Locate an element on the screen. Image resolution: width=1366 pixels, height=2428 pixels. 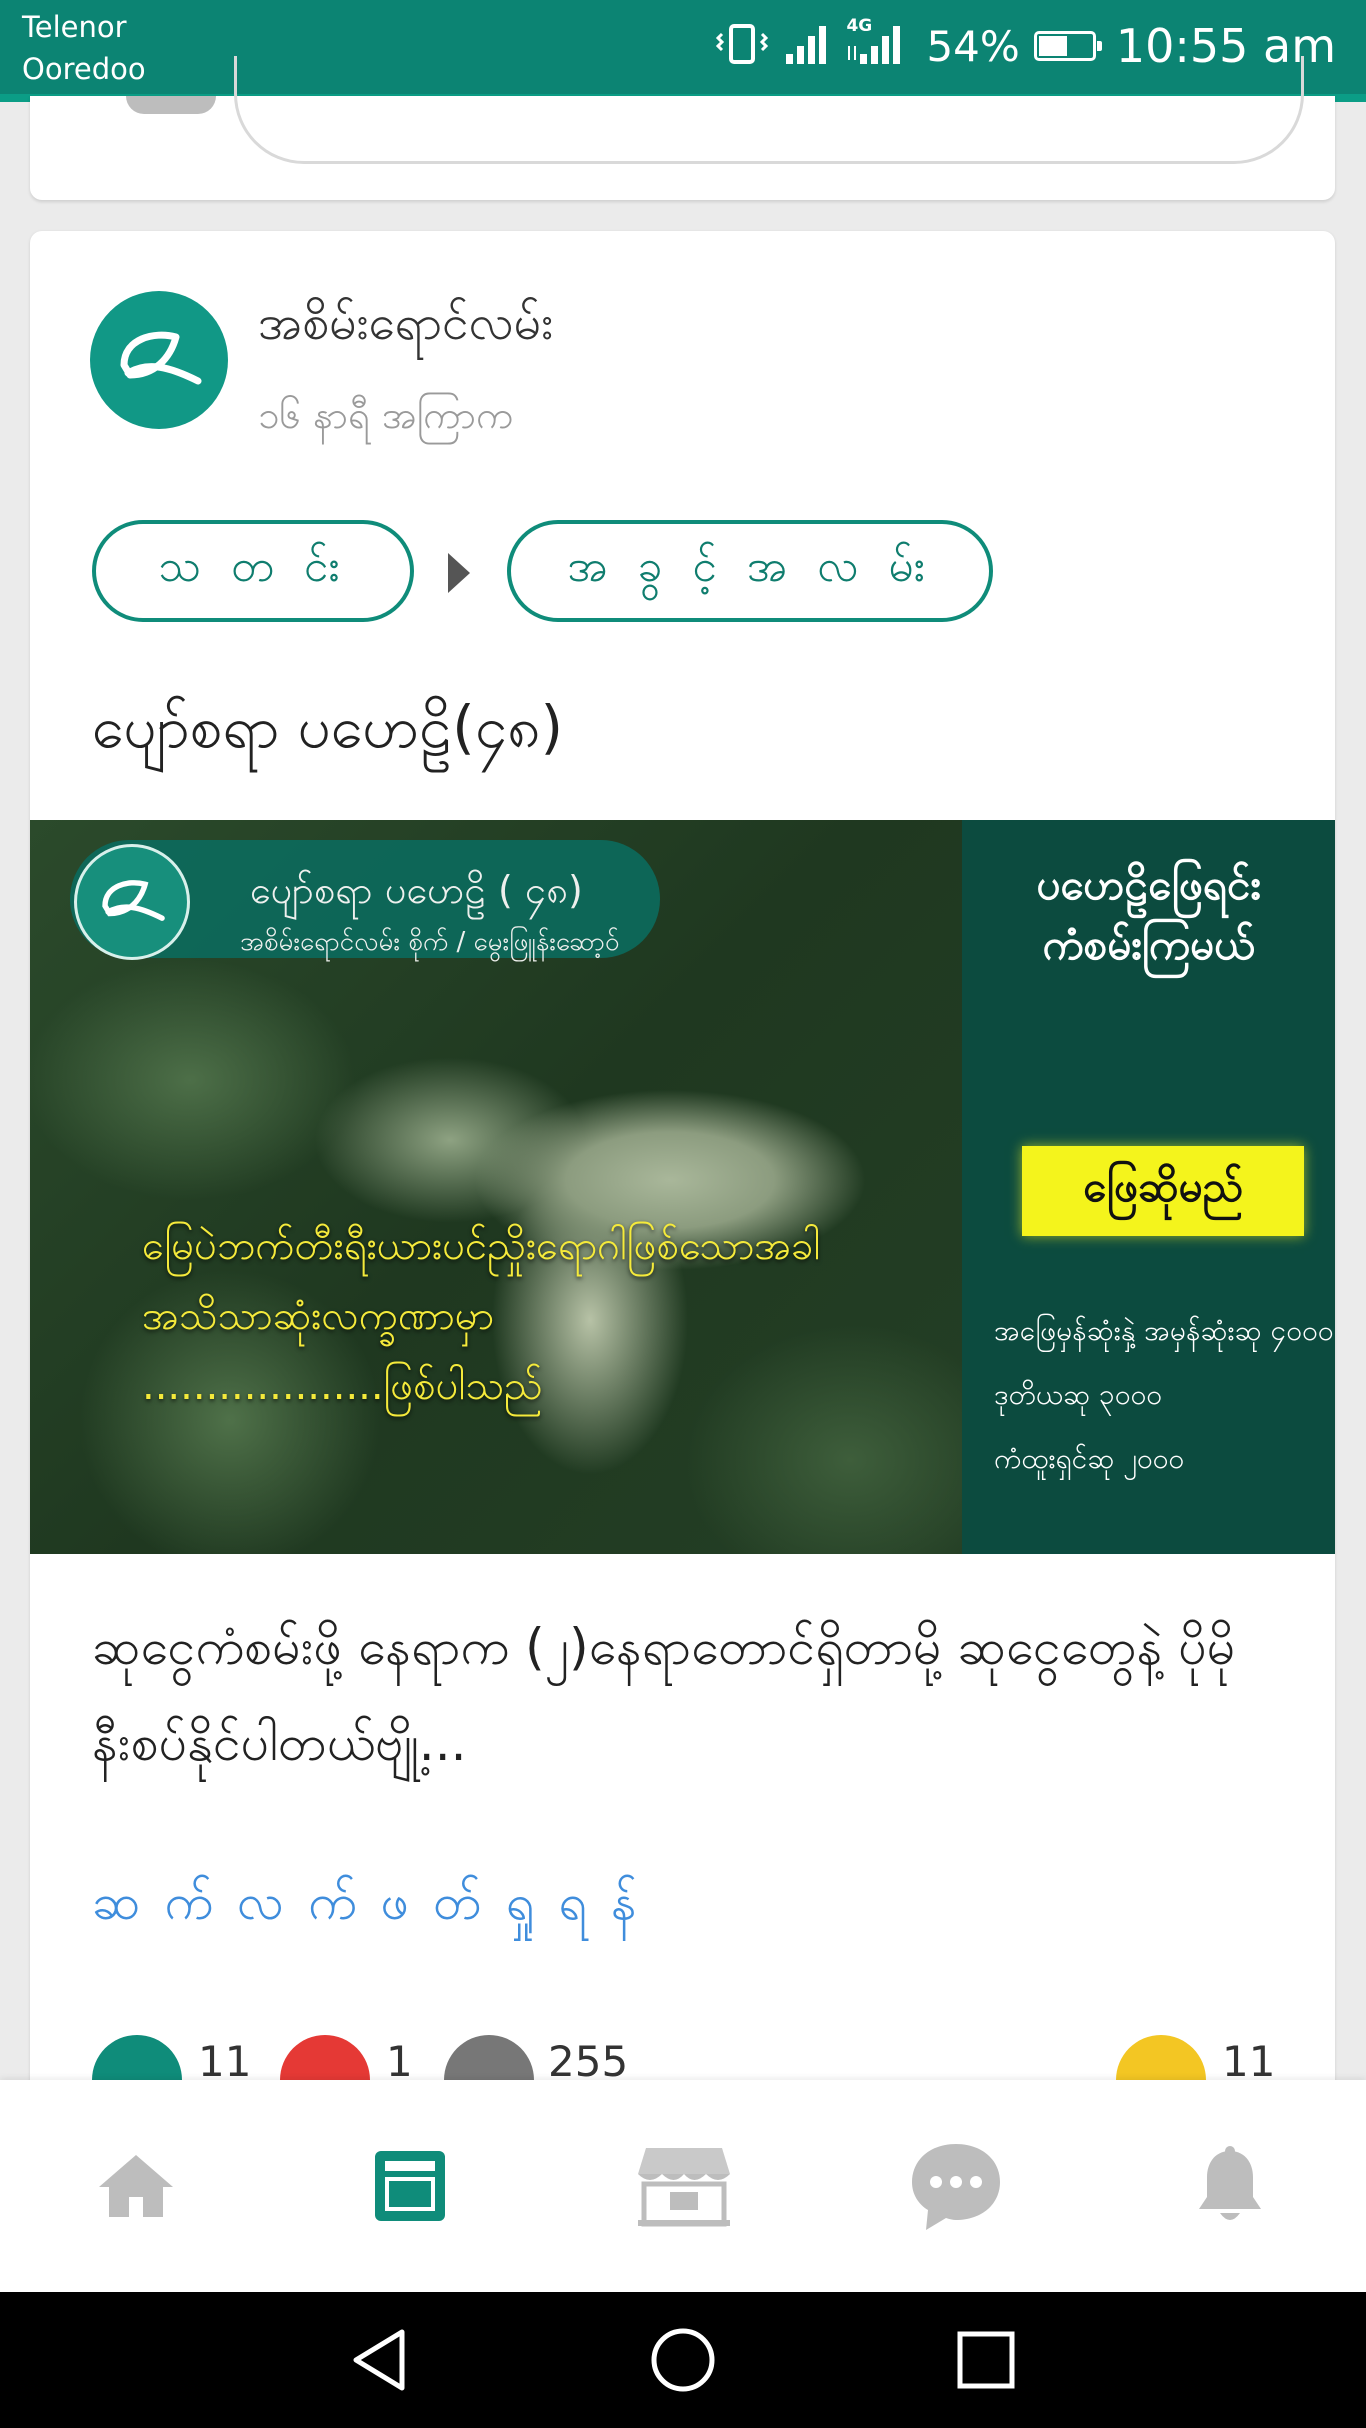
previous-post-card is located at coordinates (682, 128).